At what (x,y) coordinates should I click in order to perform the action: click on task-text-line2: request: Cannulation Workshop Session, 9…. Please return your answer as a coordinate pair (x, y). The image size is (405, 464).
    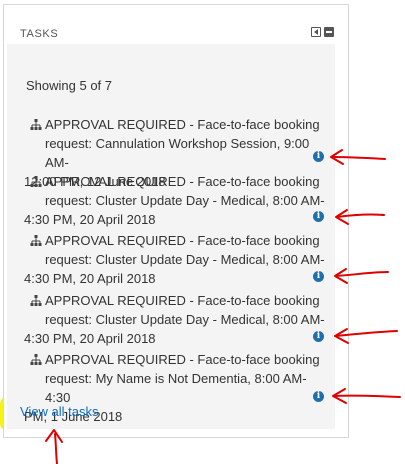
    Looking at the image, I should click on (177, 153).